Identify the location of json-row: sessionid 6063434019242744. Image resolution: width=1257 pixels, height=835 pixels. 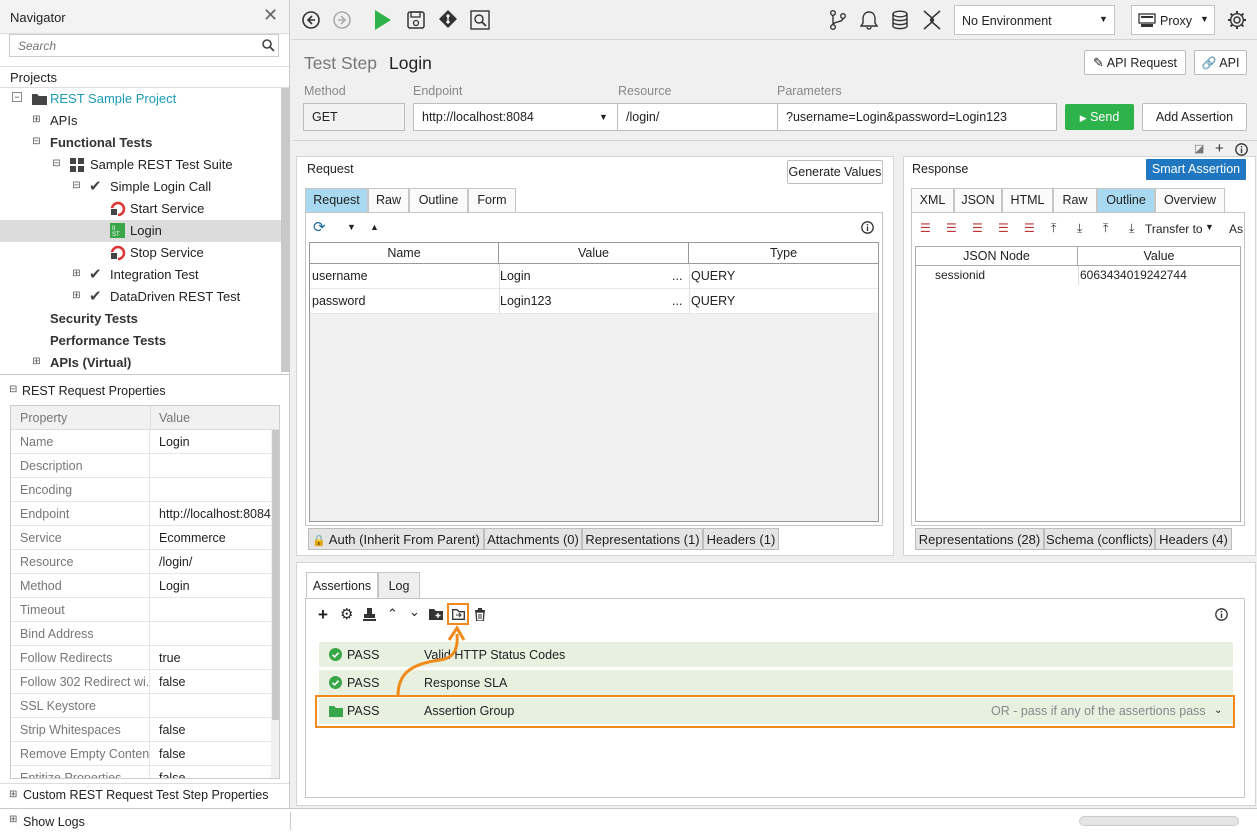
(1078, 275).